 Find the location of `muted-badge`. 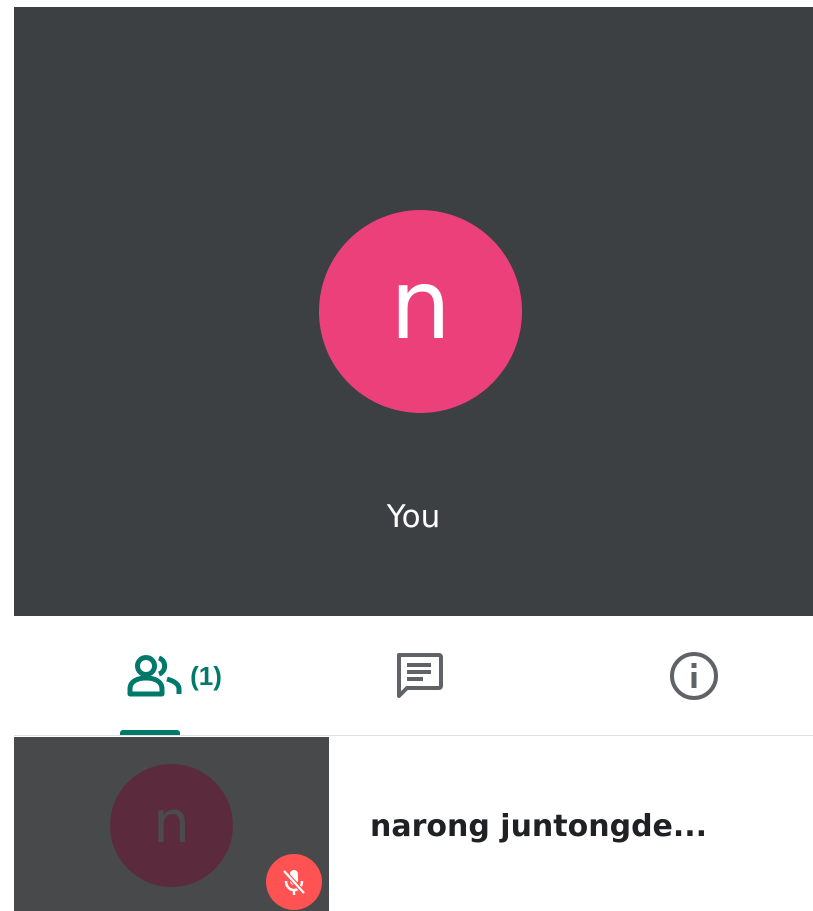

muted-badge is located at coordinates (294, 882).